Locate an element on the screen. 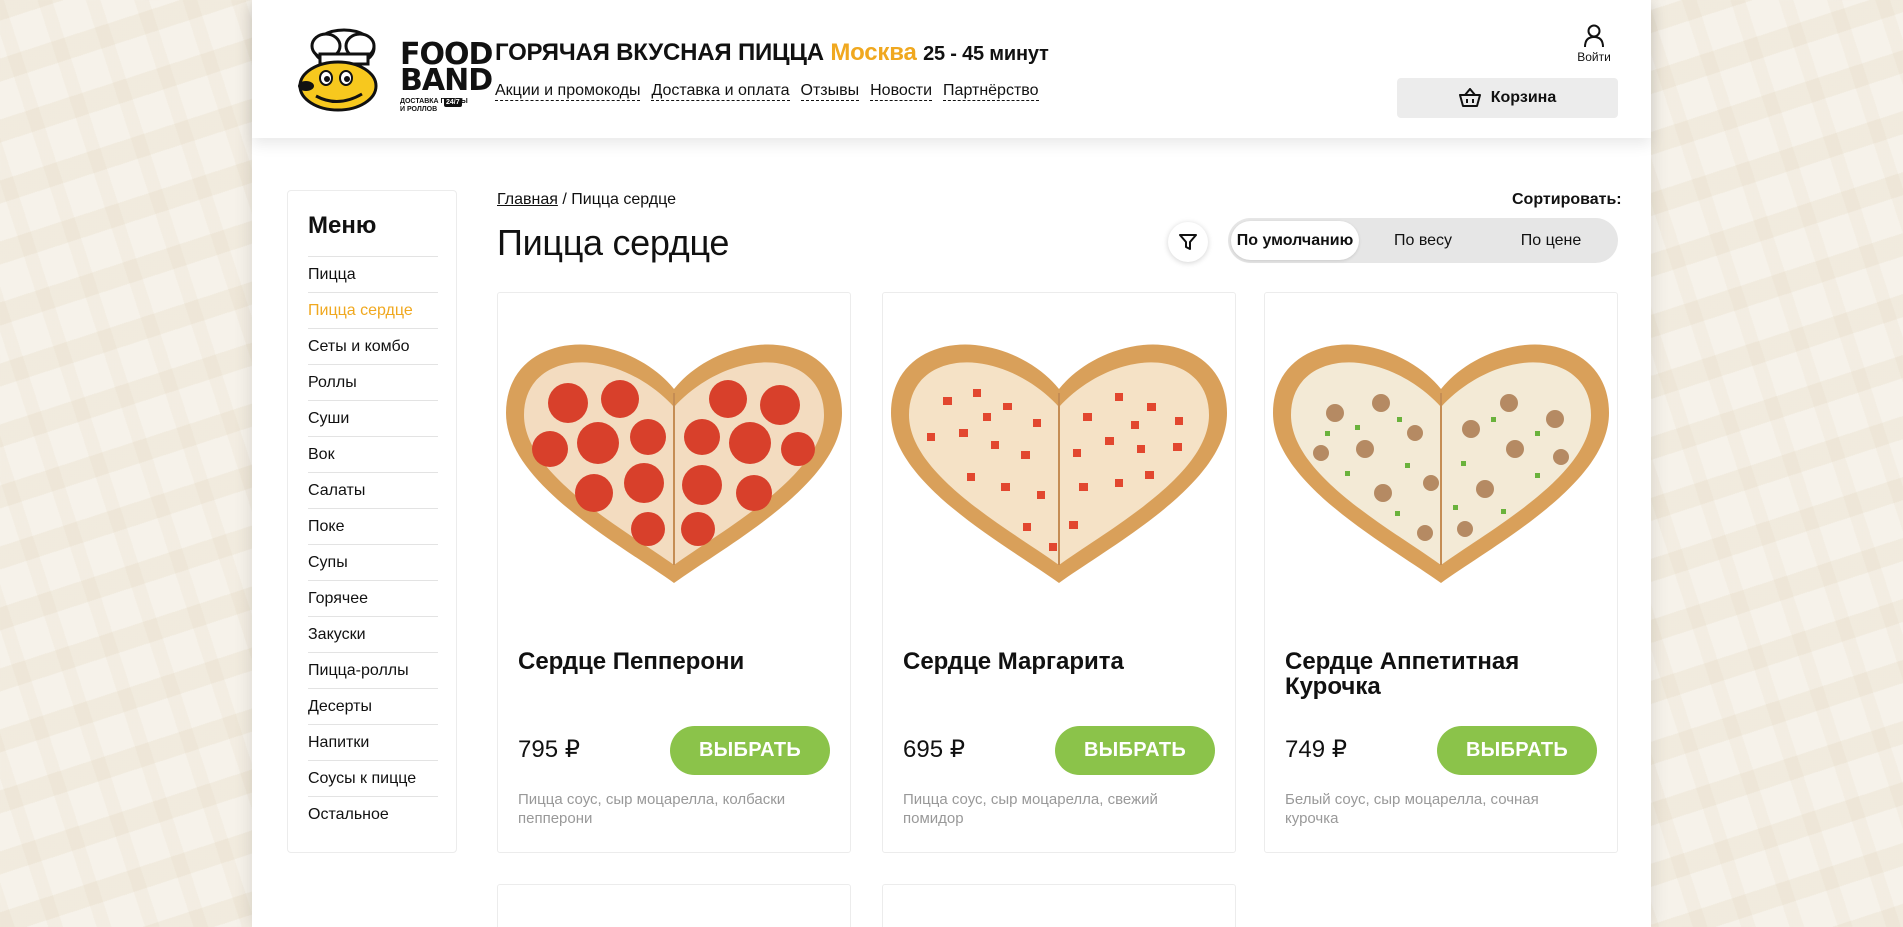  product-name: Сердце Пепперони is located at coordinates (673, 661).